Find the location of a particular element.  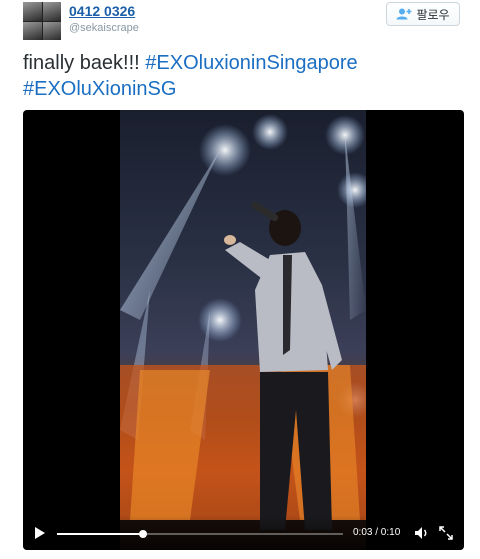

video-controls: 0:03 / 0:10 is located at coordinates (243, 533).